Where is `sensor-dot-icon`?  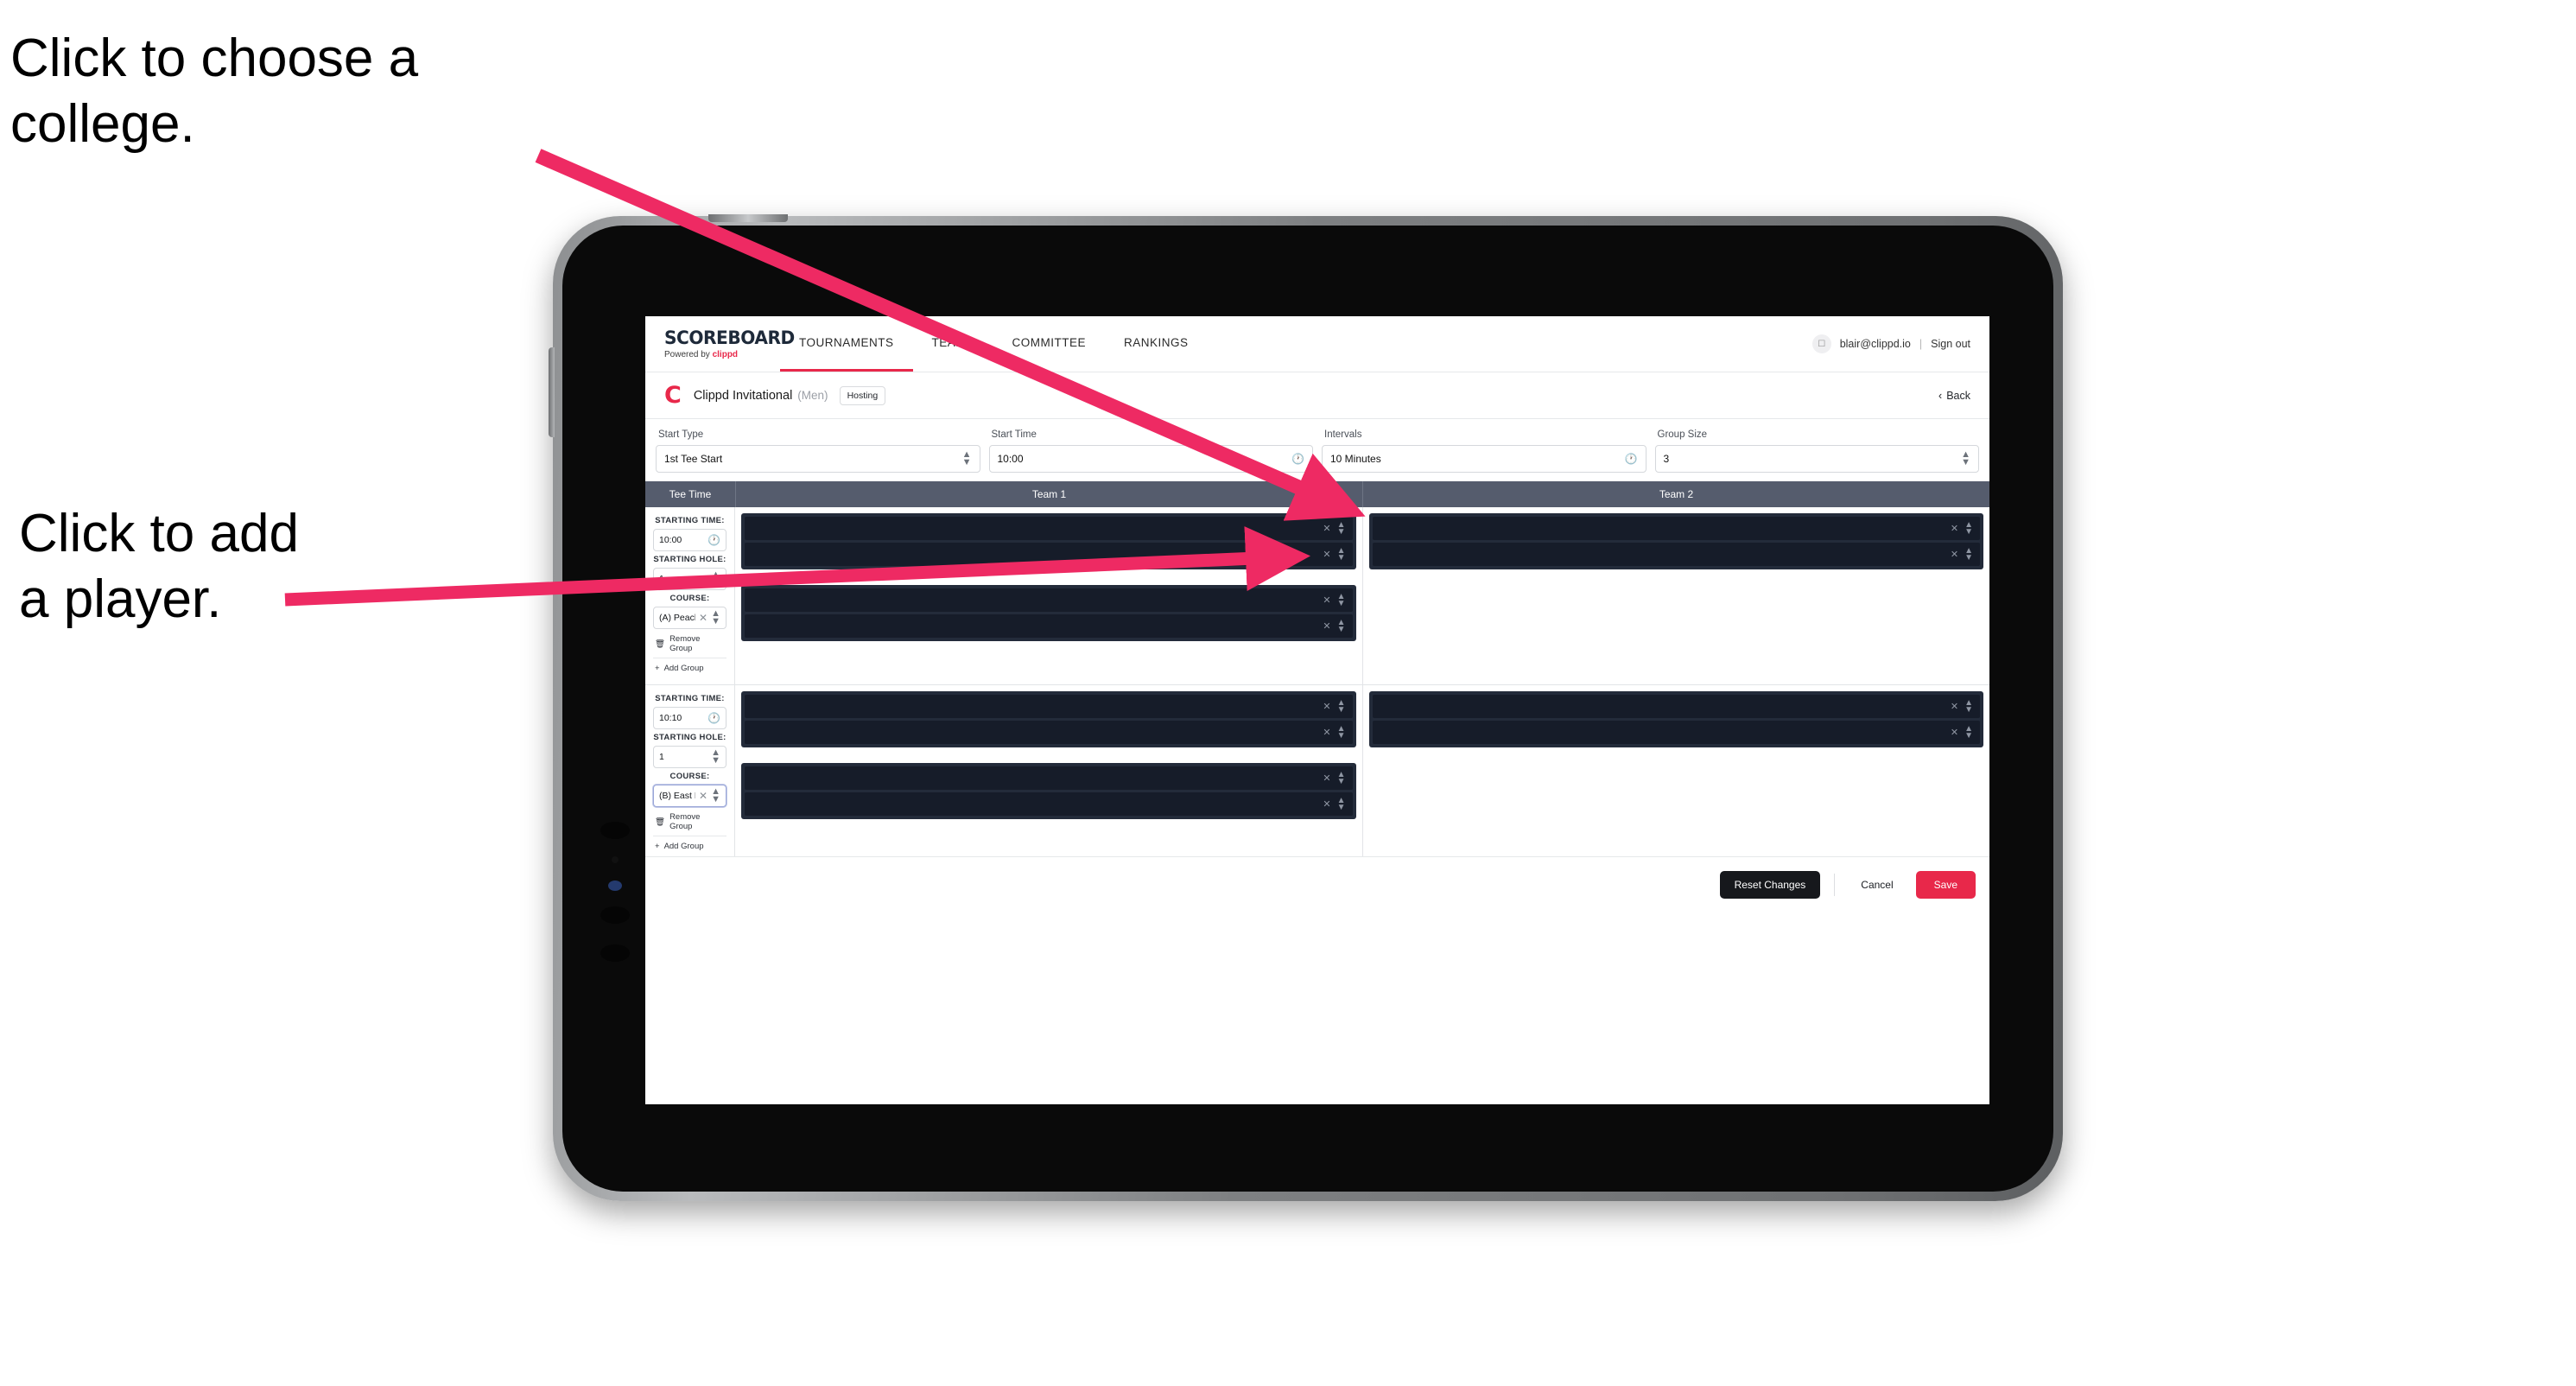 sensor-dot-icon is located at coordinates (615, 859).